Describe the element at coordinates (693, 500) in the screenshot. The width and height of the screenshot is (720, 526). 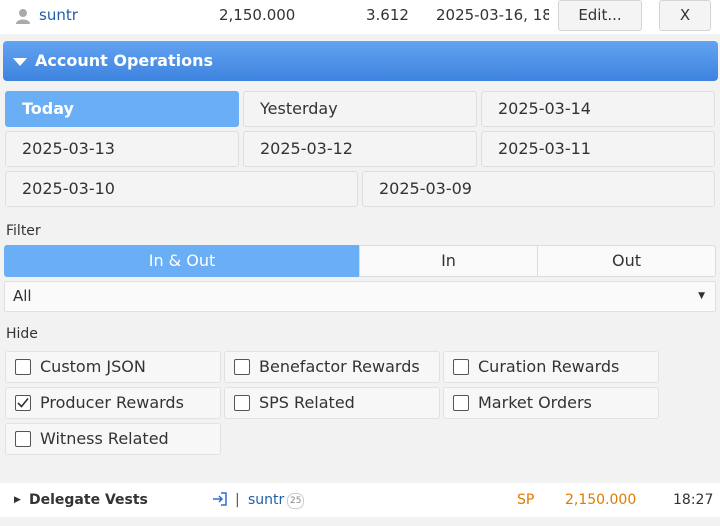
I see `operation-time: 18:27` at that location.